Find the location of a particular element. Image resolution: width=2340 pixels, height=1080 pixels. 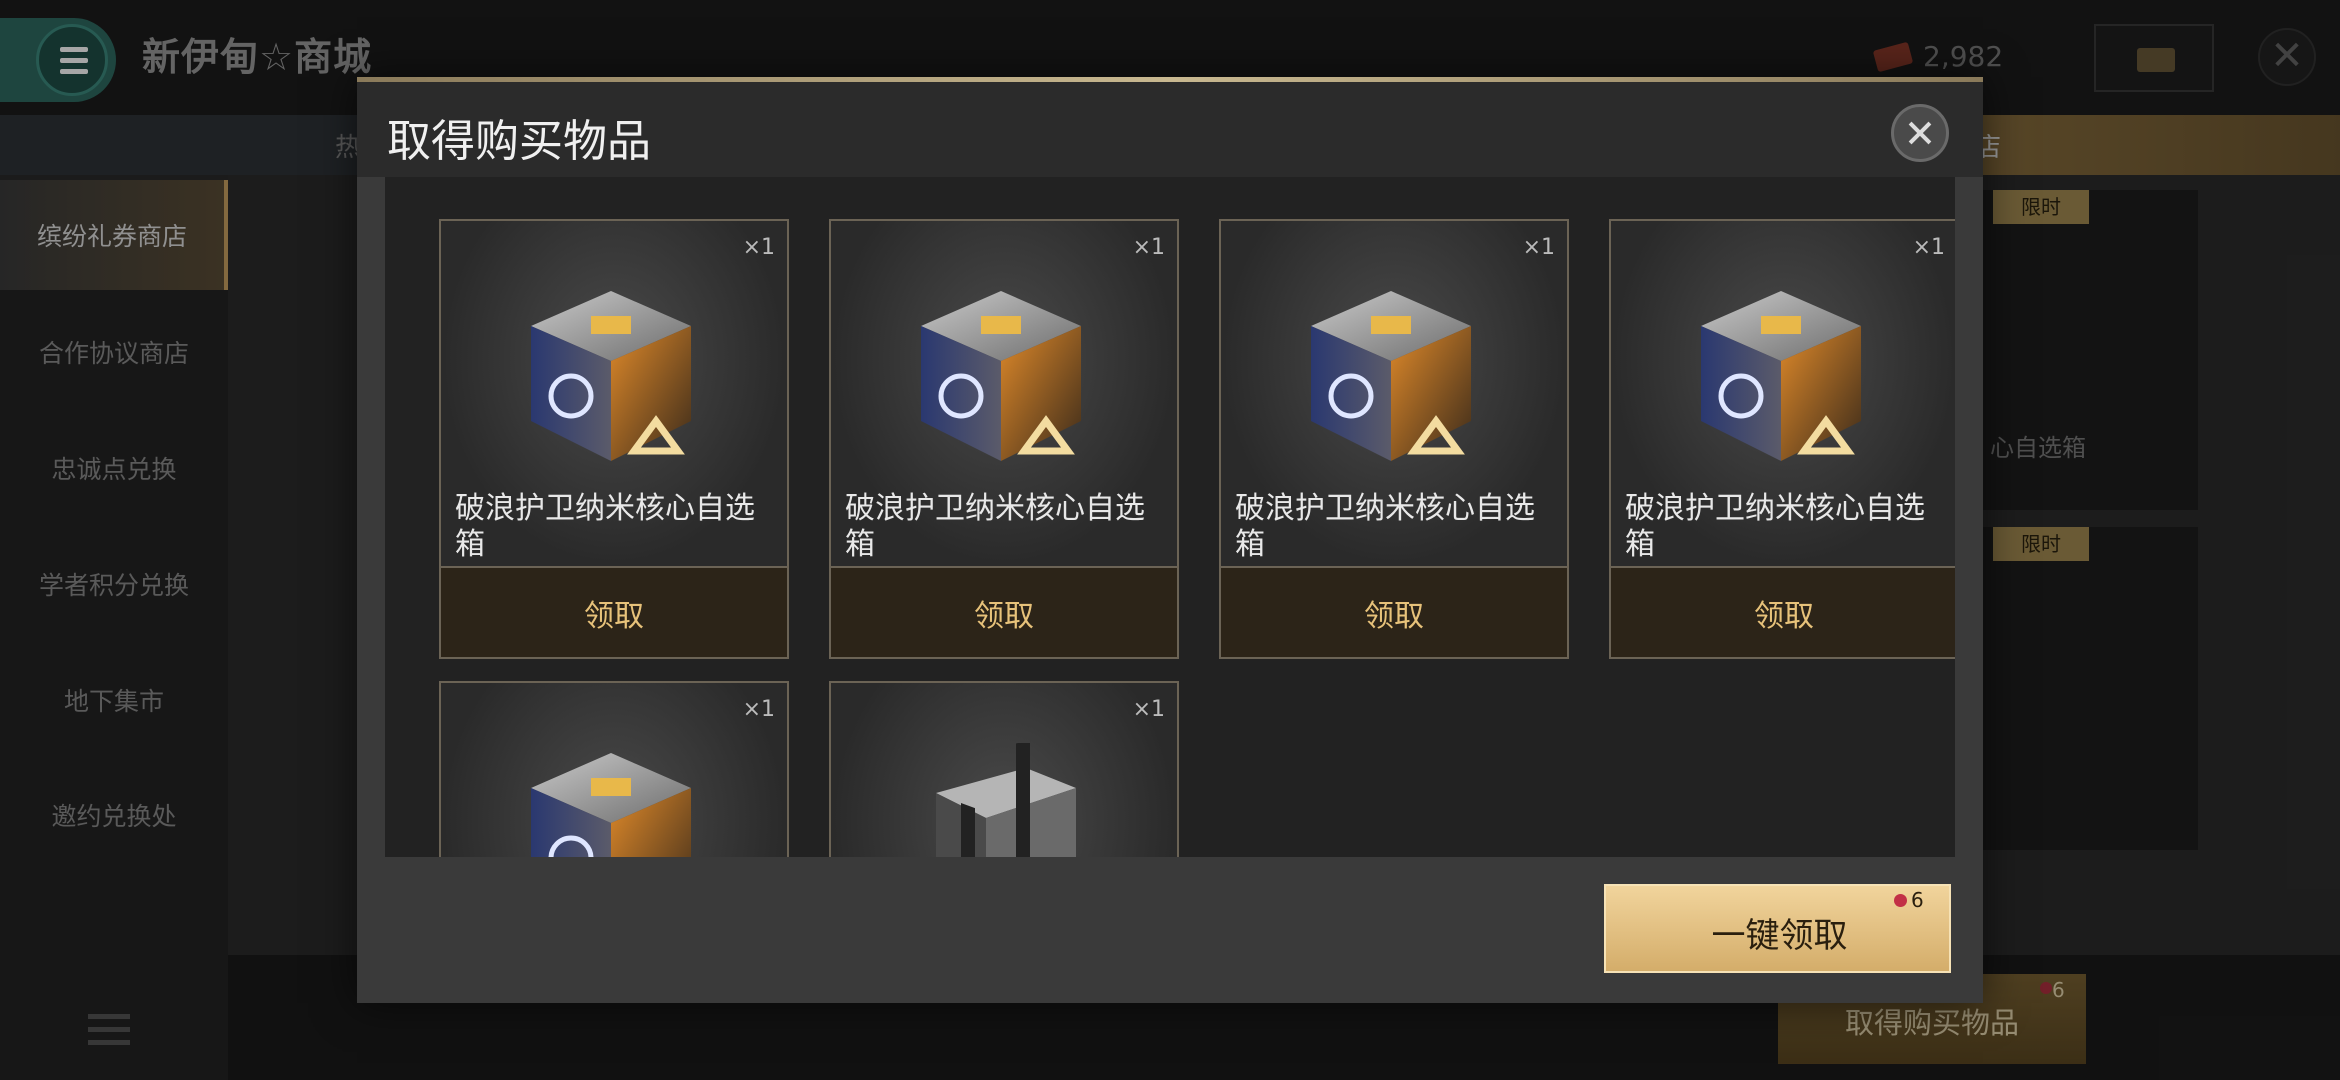

notification-dot is located at coordinates (1900, 900).